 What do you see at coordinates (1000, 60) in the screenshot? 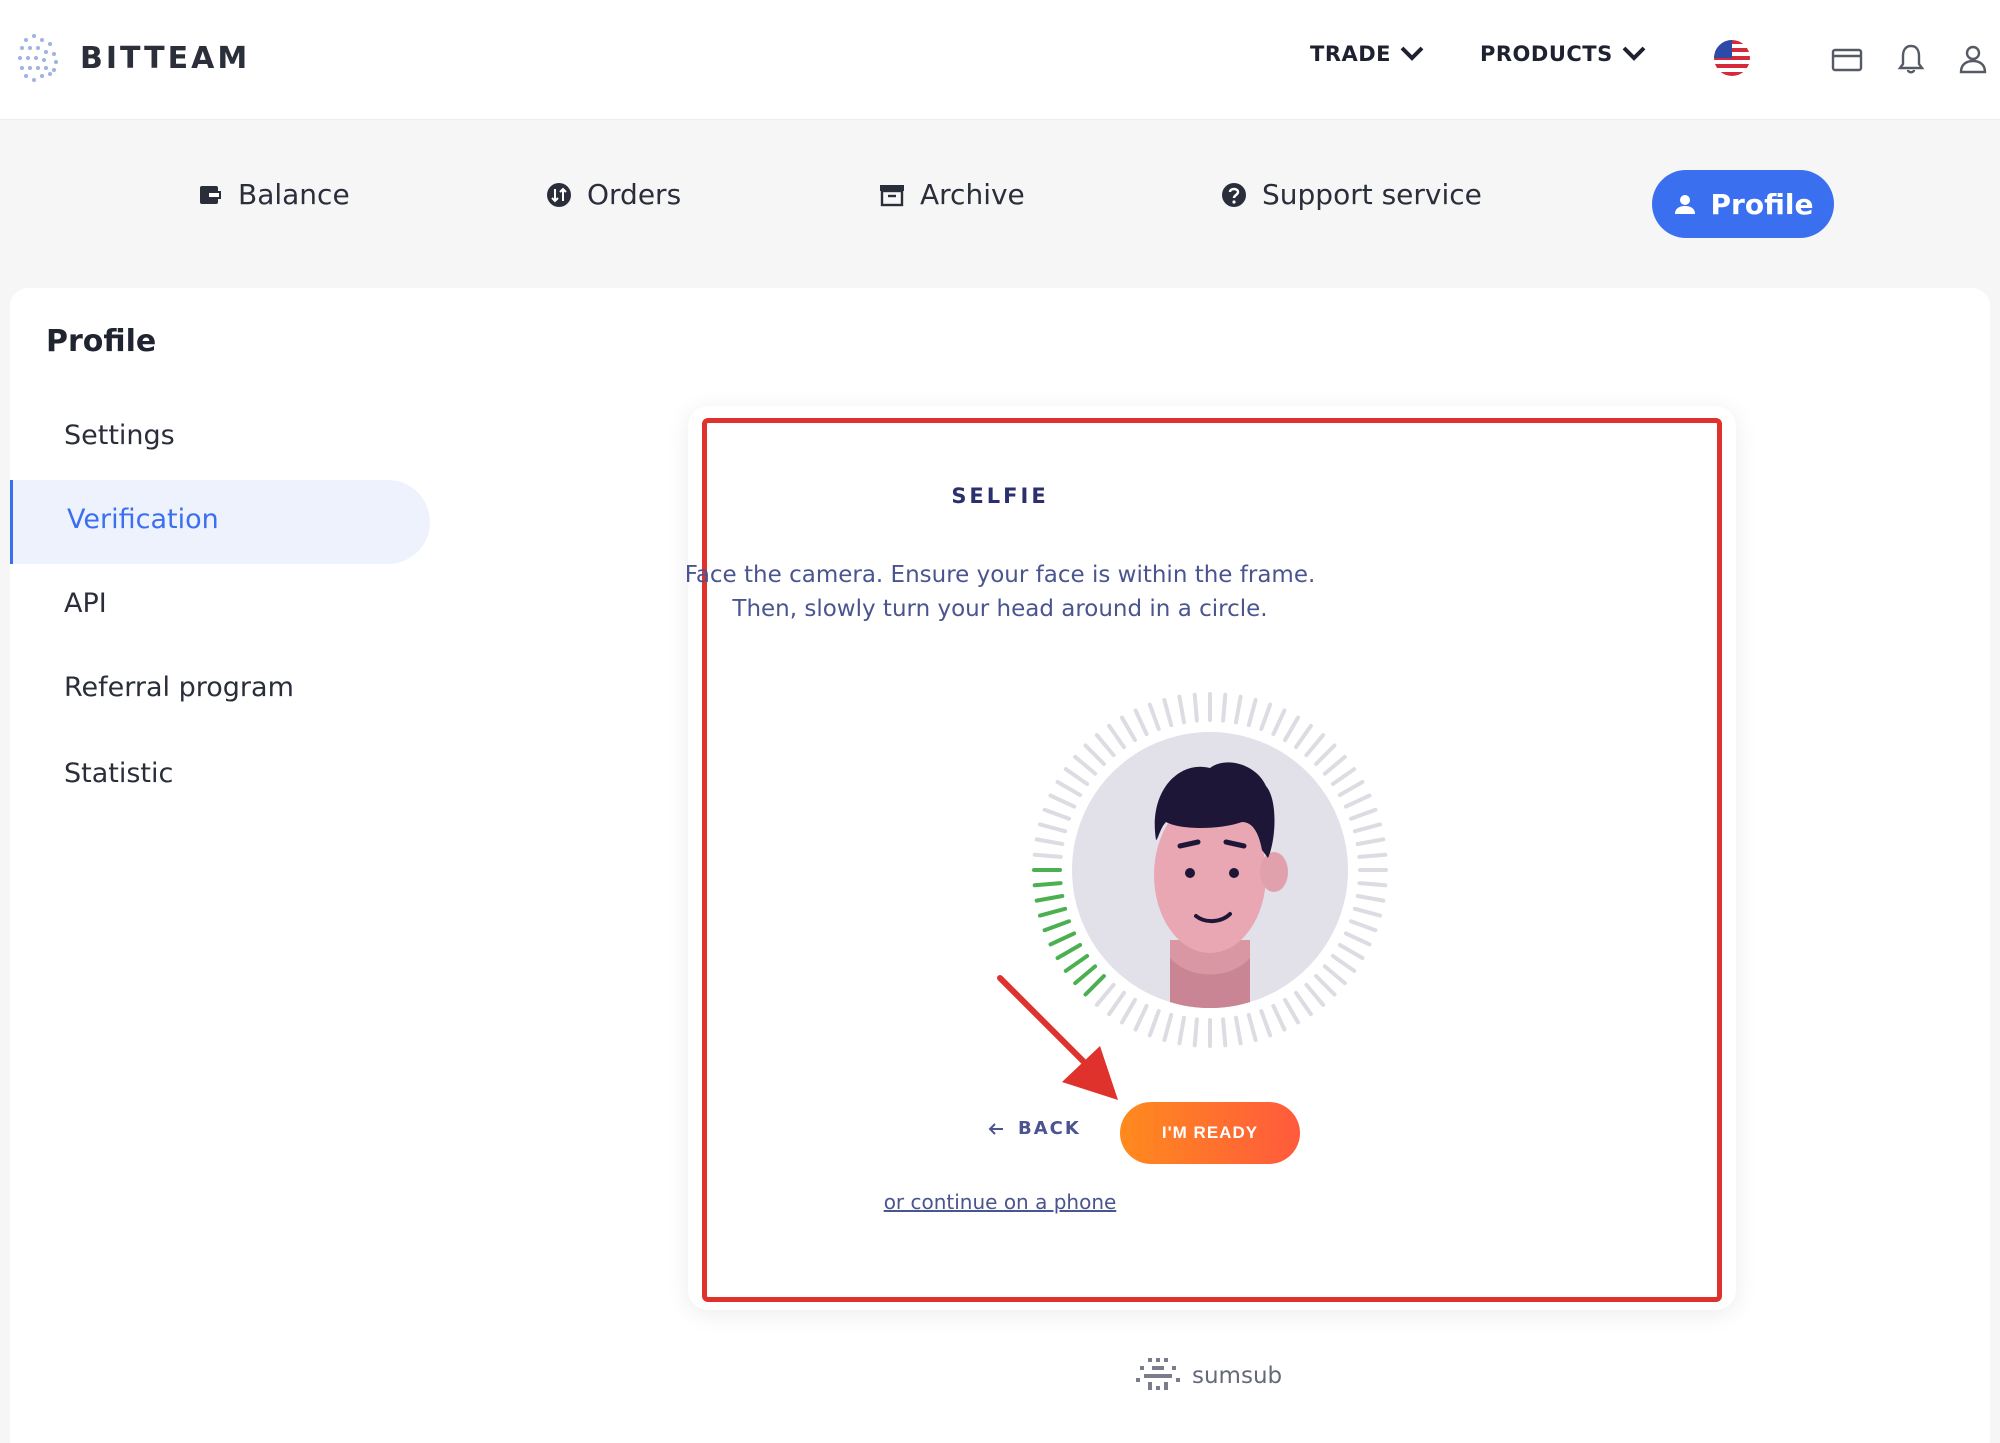
I see `top-header: BITTEAM TRADE PRODUCTS` at bounding box center [1000, 60].